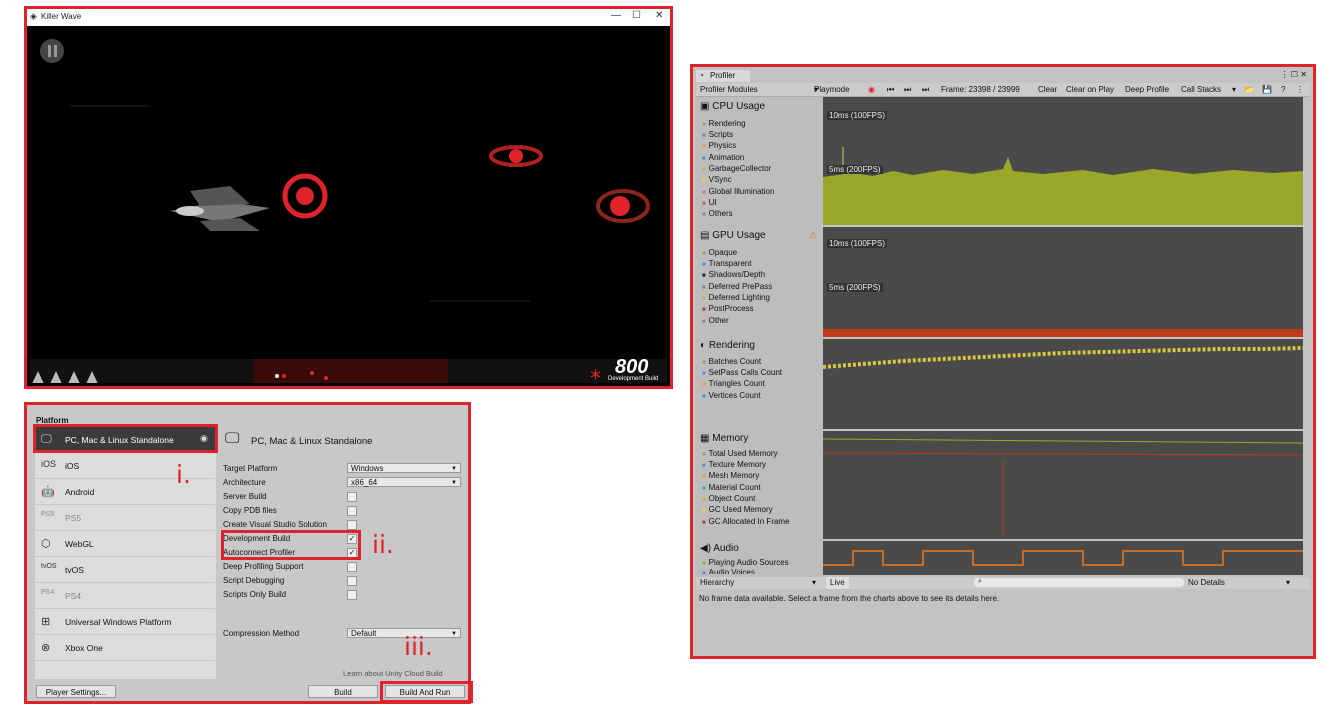  Describe the element at coordinates (291, 545) in the screenshot. I see `annotation-box-ii` at that location.